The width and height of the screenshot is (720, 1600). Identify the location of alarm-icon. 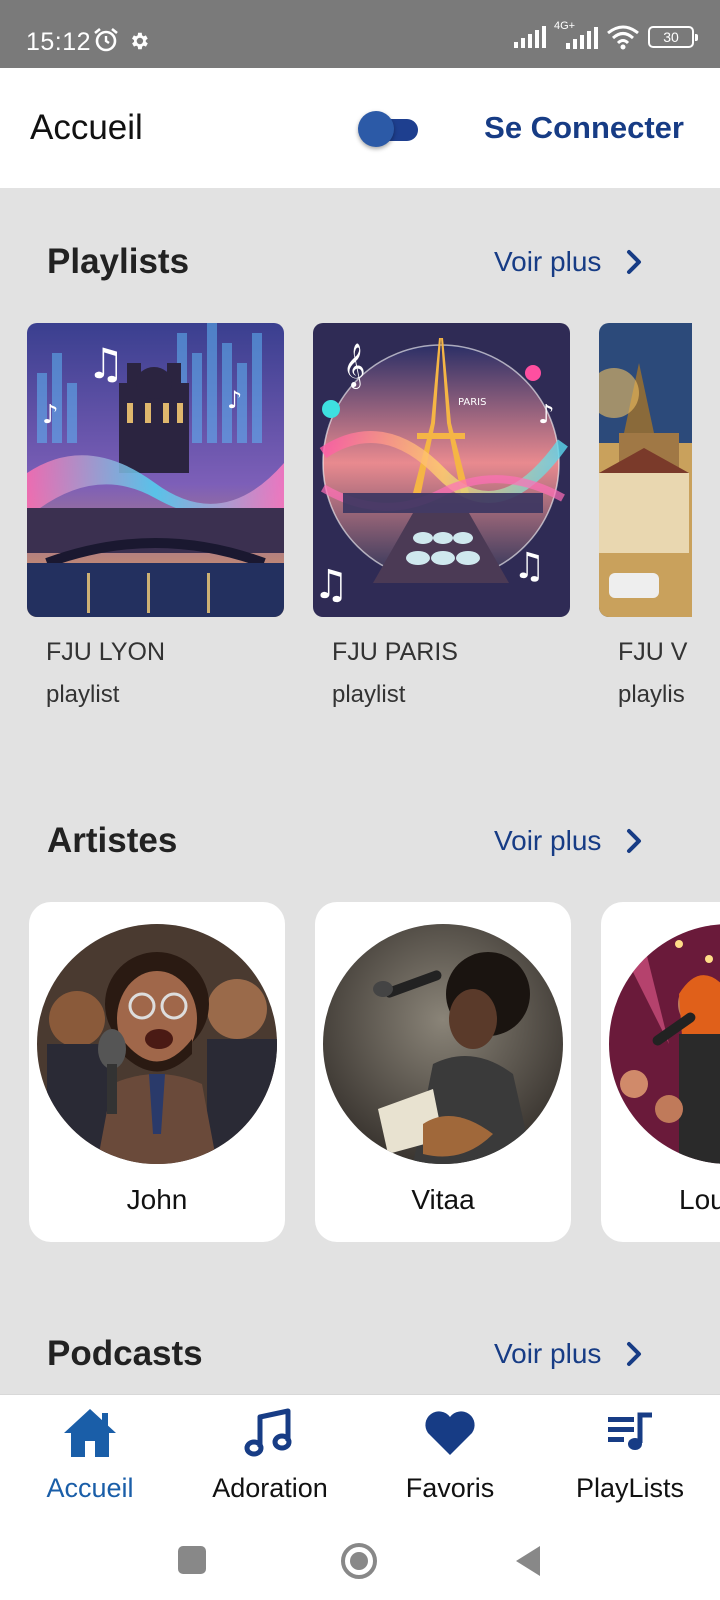
(106, 39).